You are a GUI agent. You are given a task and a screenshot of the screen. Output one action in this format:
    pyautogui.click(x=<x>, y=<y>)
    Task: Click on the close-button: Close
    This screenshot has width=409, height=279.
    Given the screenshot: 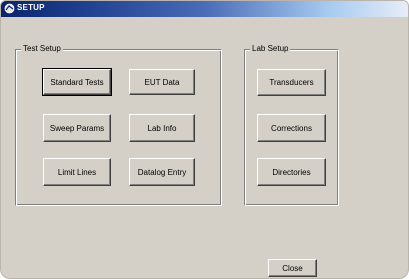 What is the action you would take?
    pyautogui.click(x=292, y=268)
    